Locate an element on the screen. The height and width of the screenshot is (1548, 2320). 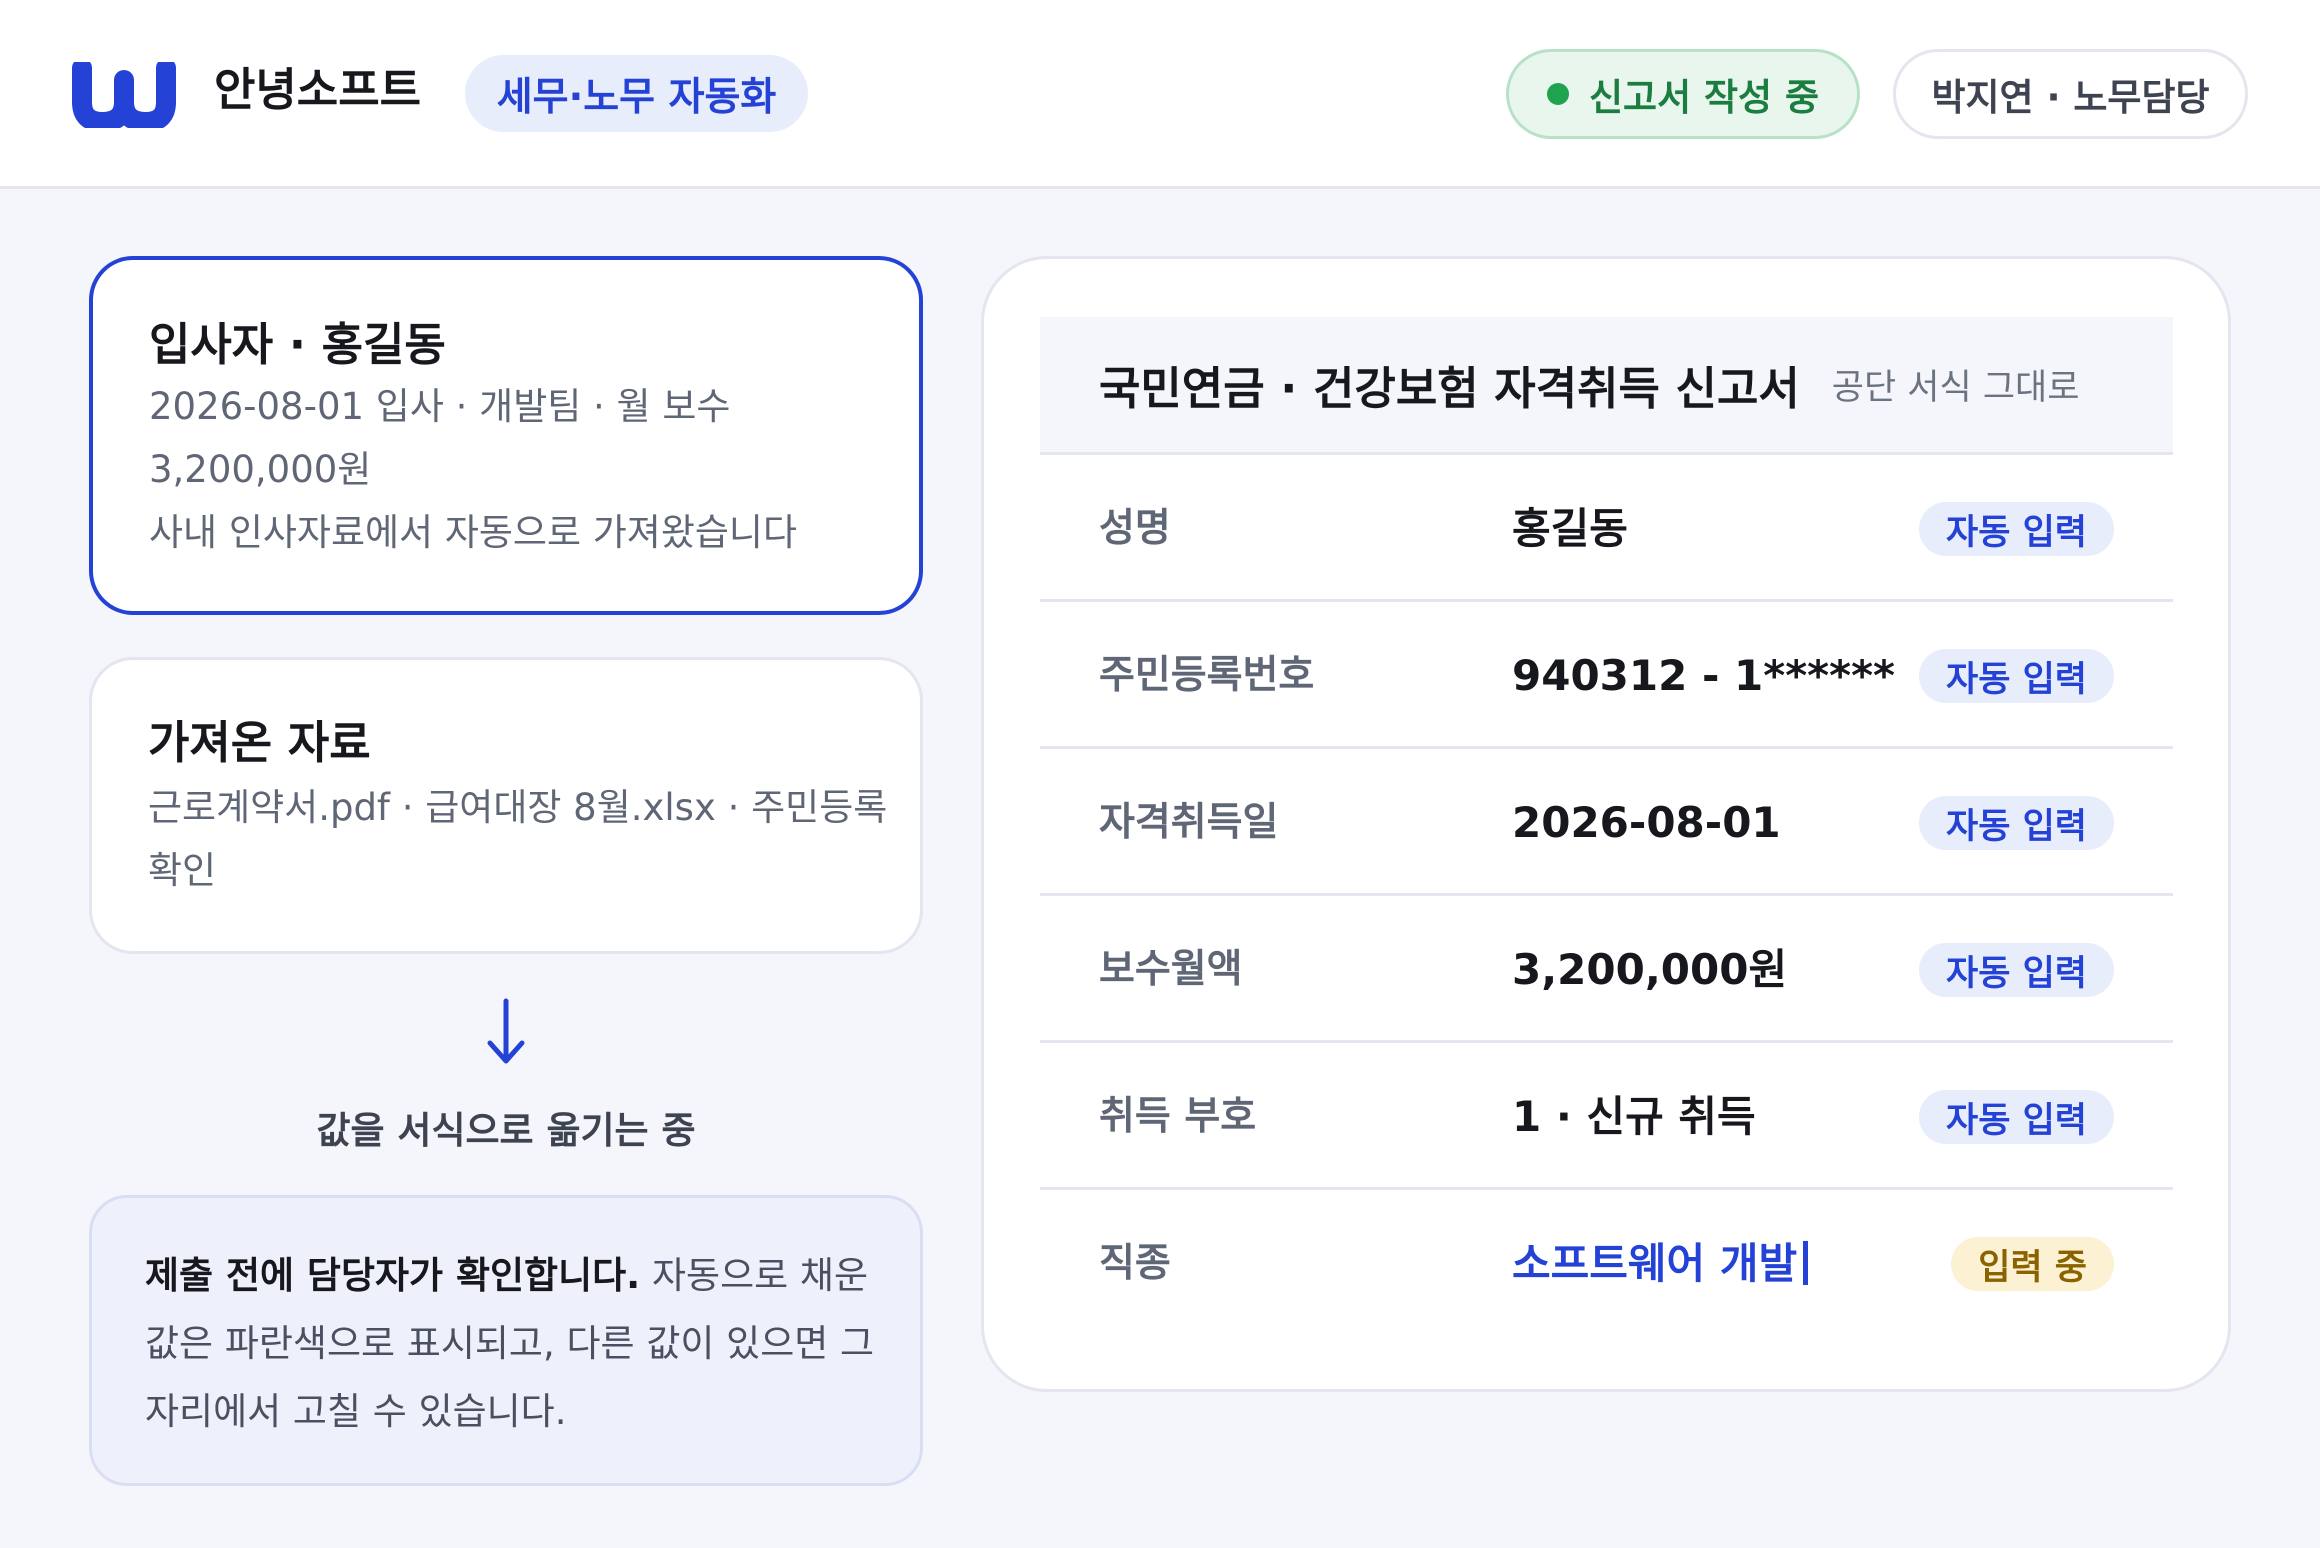
form-row-occupation: 직종 소프트웨어 개발 입력 중 is located at coordinates (1606, 1263).